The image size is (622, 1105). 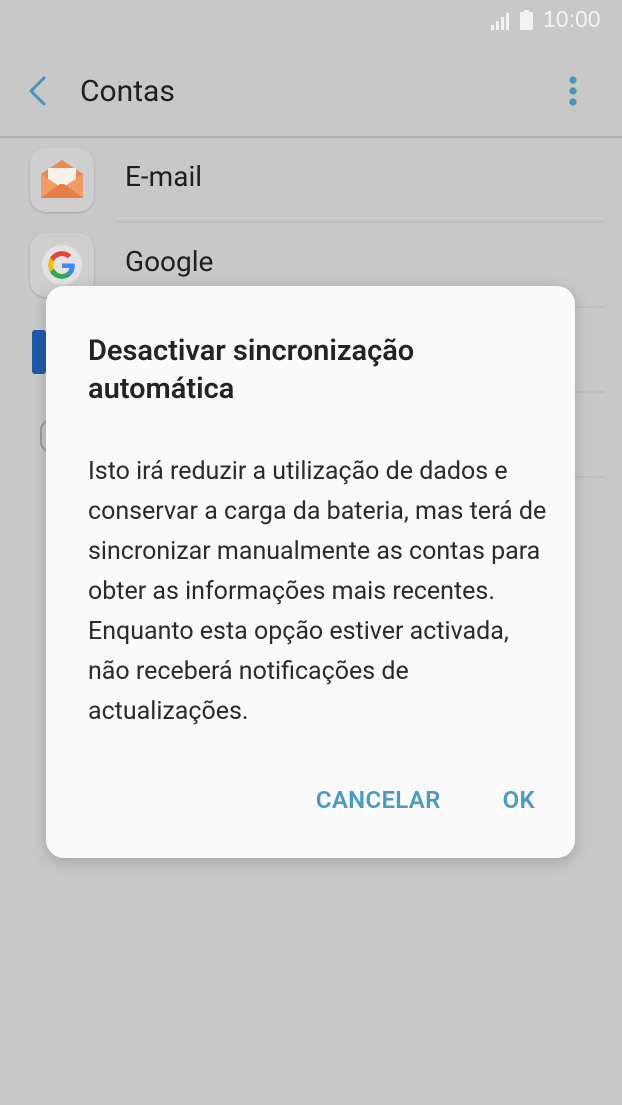 I want to click on battery-icon, so click(x=526, y=20).